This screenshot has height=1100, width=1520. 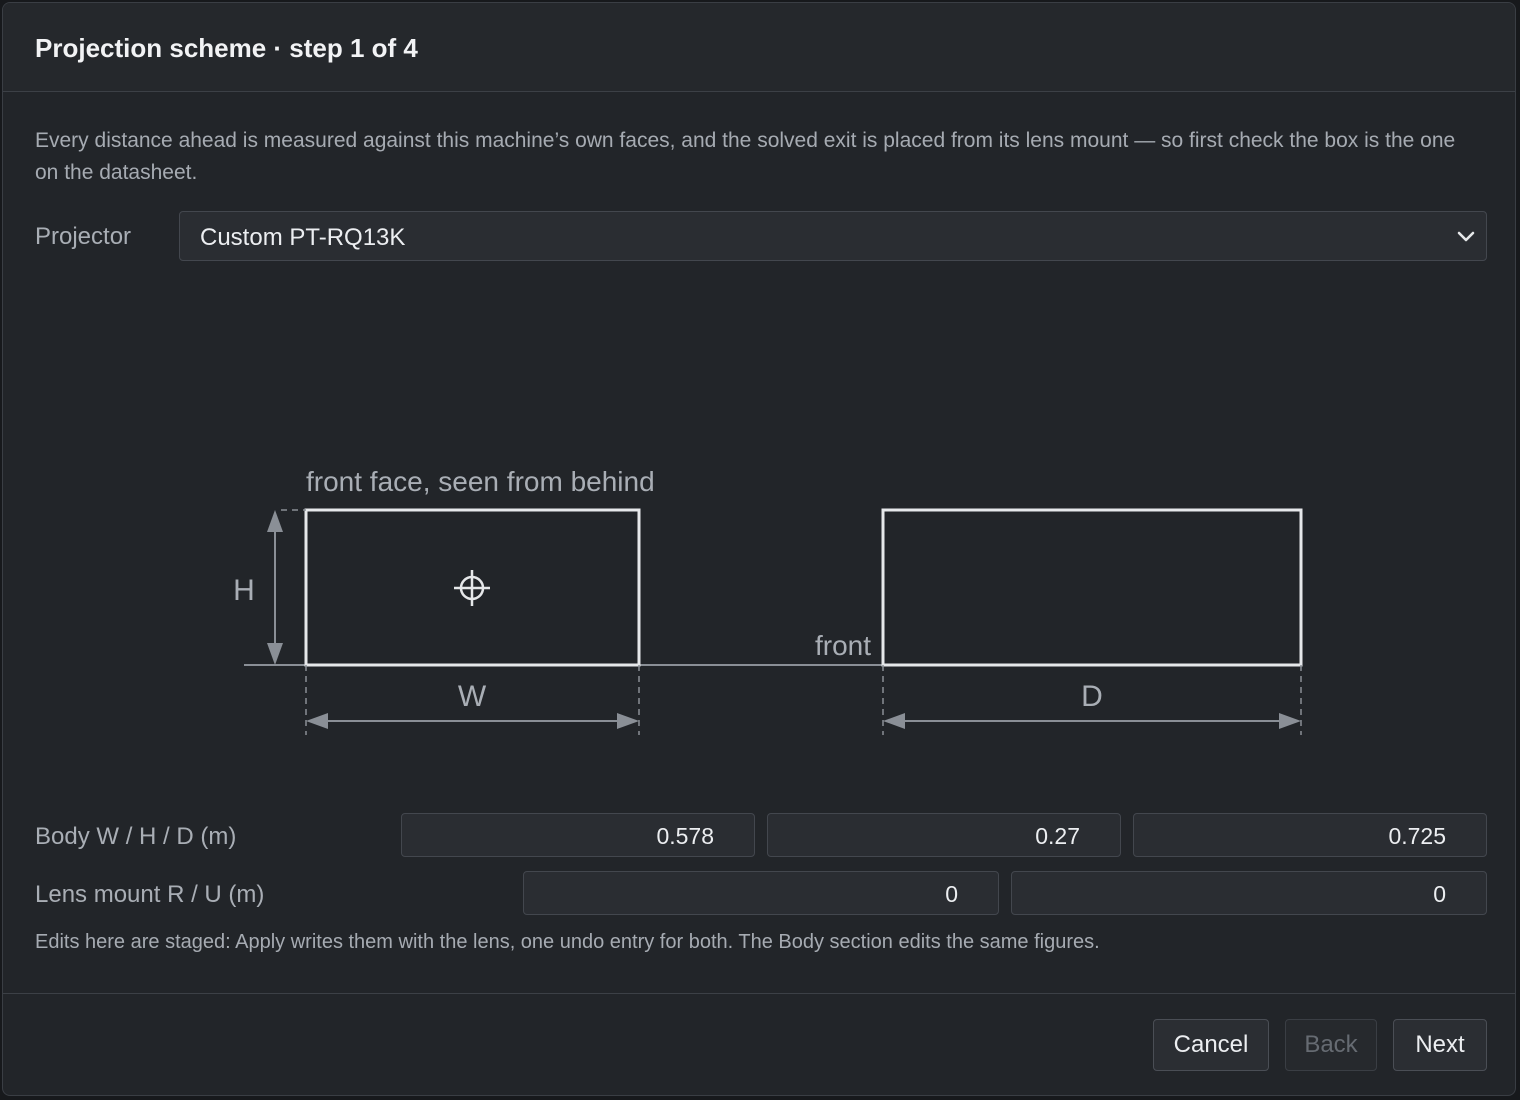 What do you see at coordinates (480, 481) in the screenshot?
I see `front-face-caption: front face, seen from behind` at bounding box center [480, 481].